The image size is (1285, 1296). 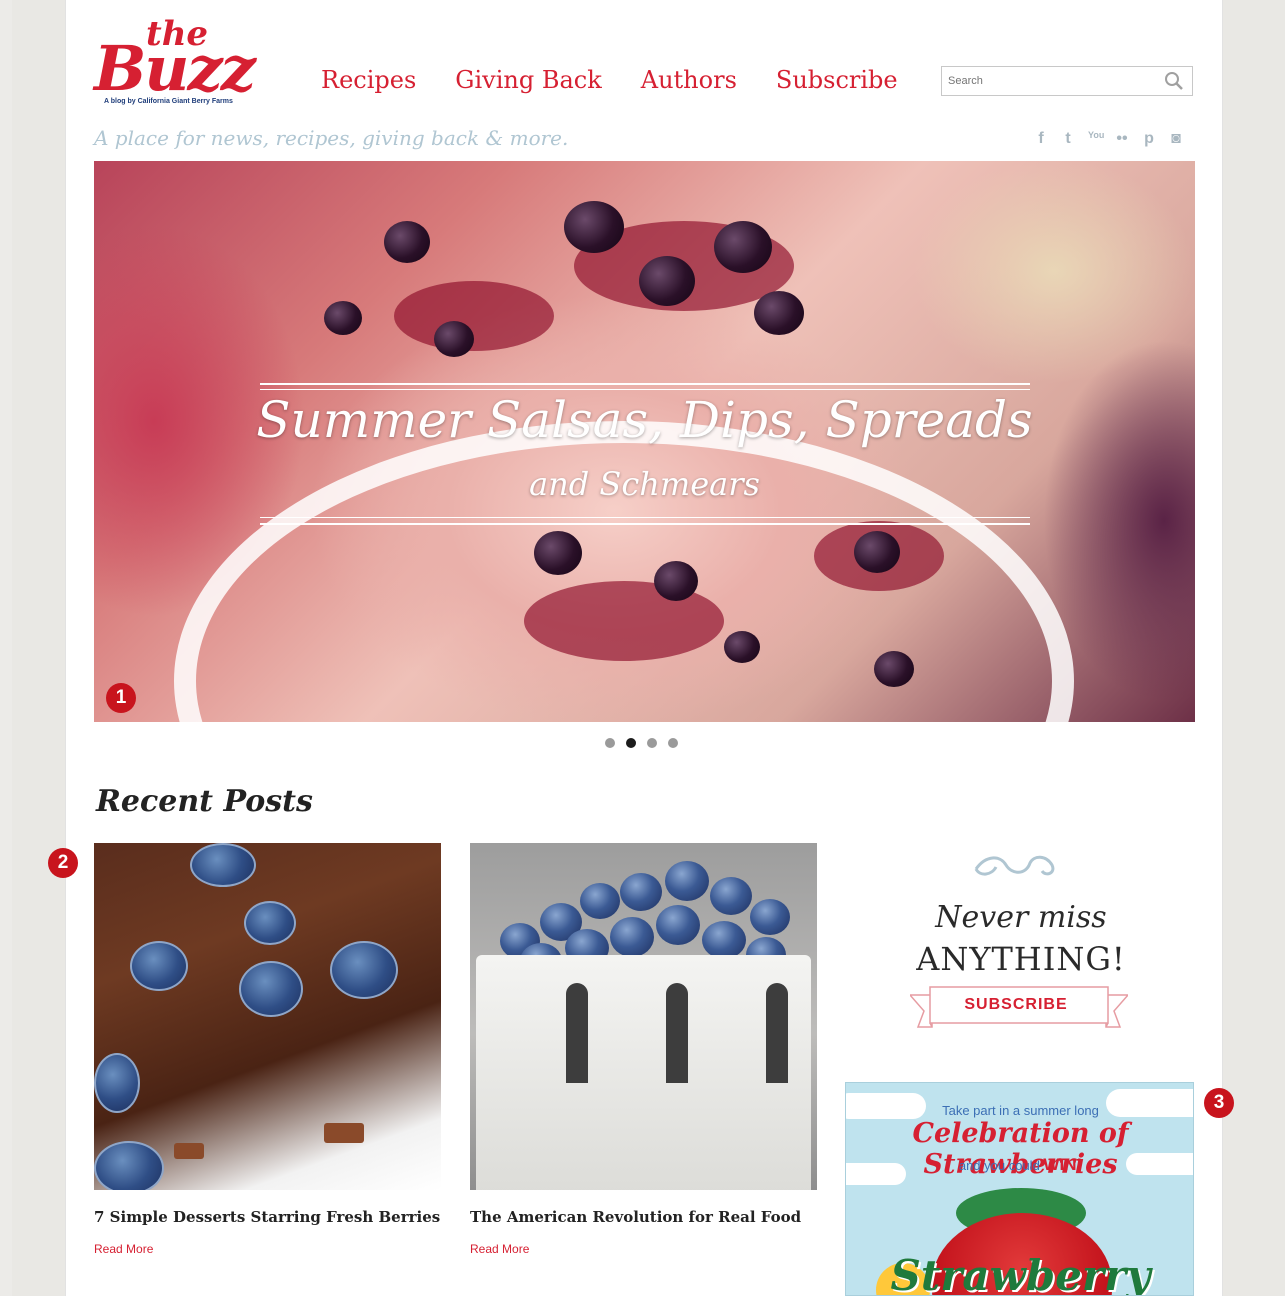 What do you see at coordinates (204, 801) in the screenshot?
I see `recent-posts-heading: Recent Posts` at bounding box center [204, 801].